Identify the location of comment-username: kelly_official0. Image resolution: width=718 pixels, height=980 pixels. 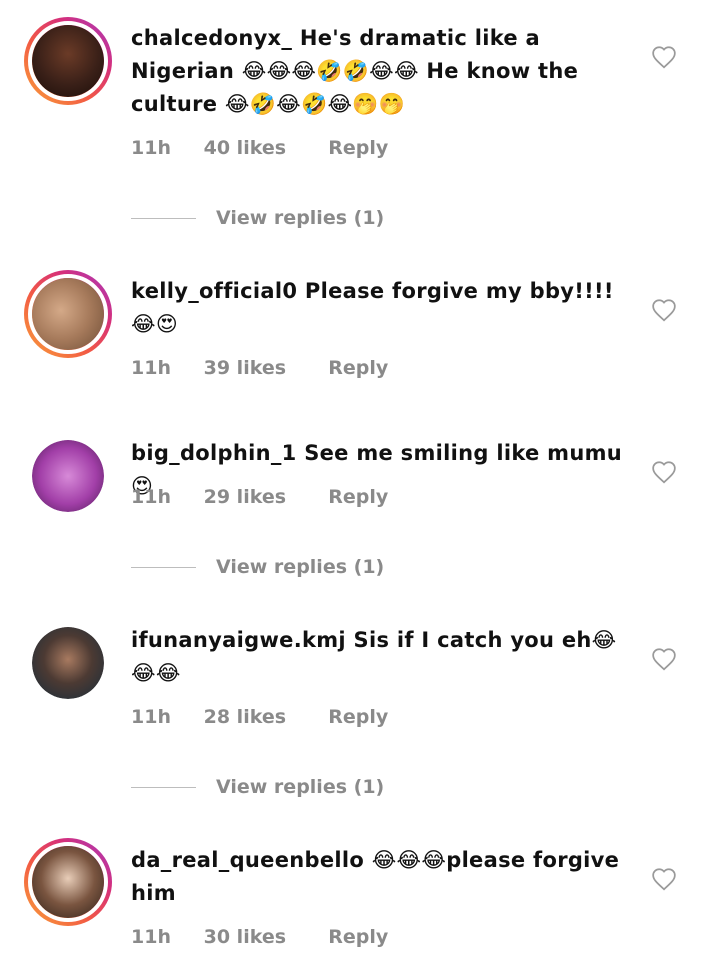
(214, 291).